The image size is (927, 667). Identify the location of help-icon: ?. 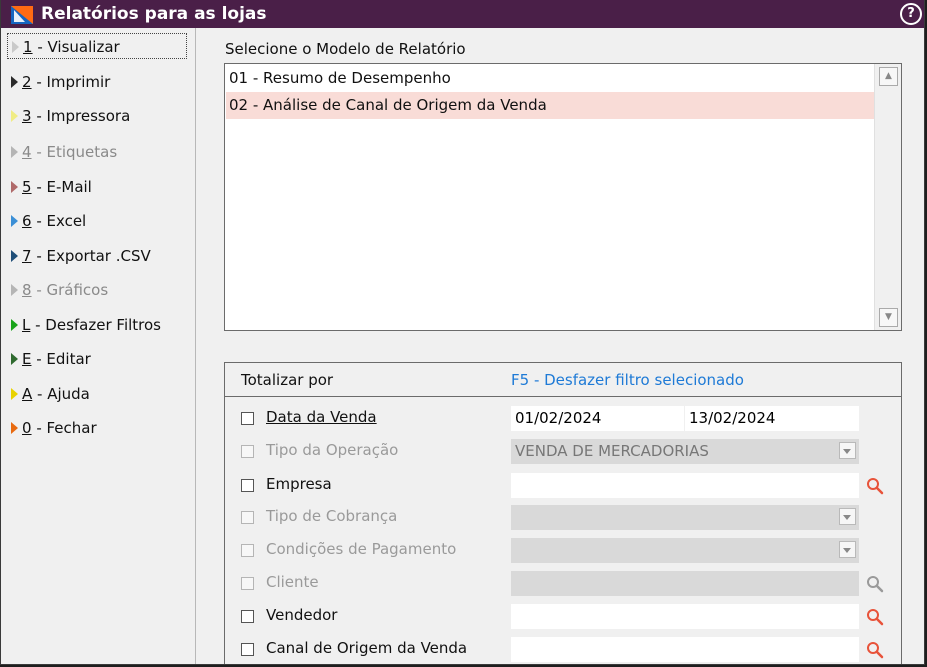
(911, 14).